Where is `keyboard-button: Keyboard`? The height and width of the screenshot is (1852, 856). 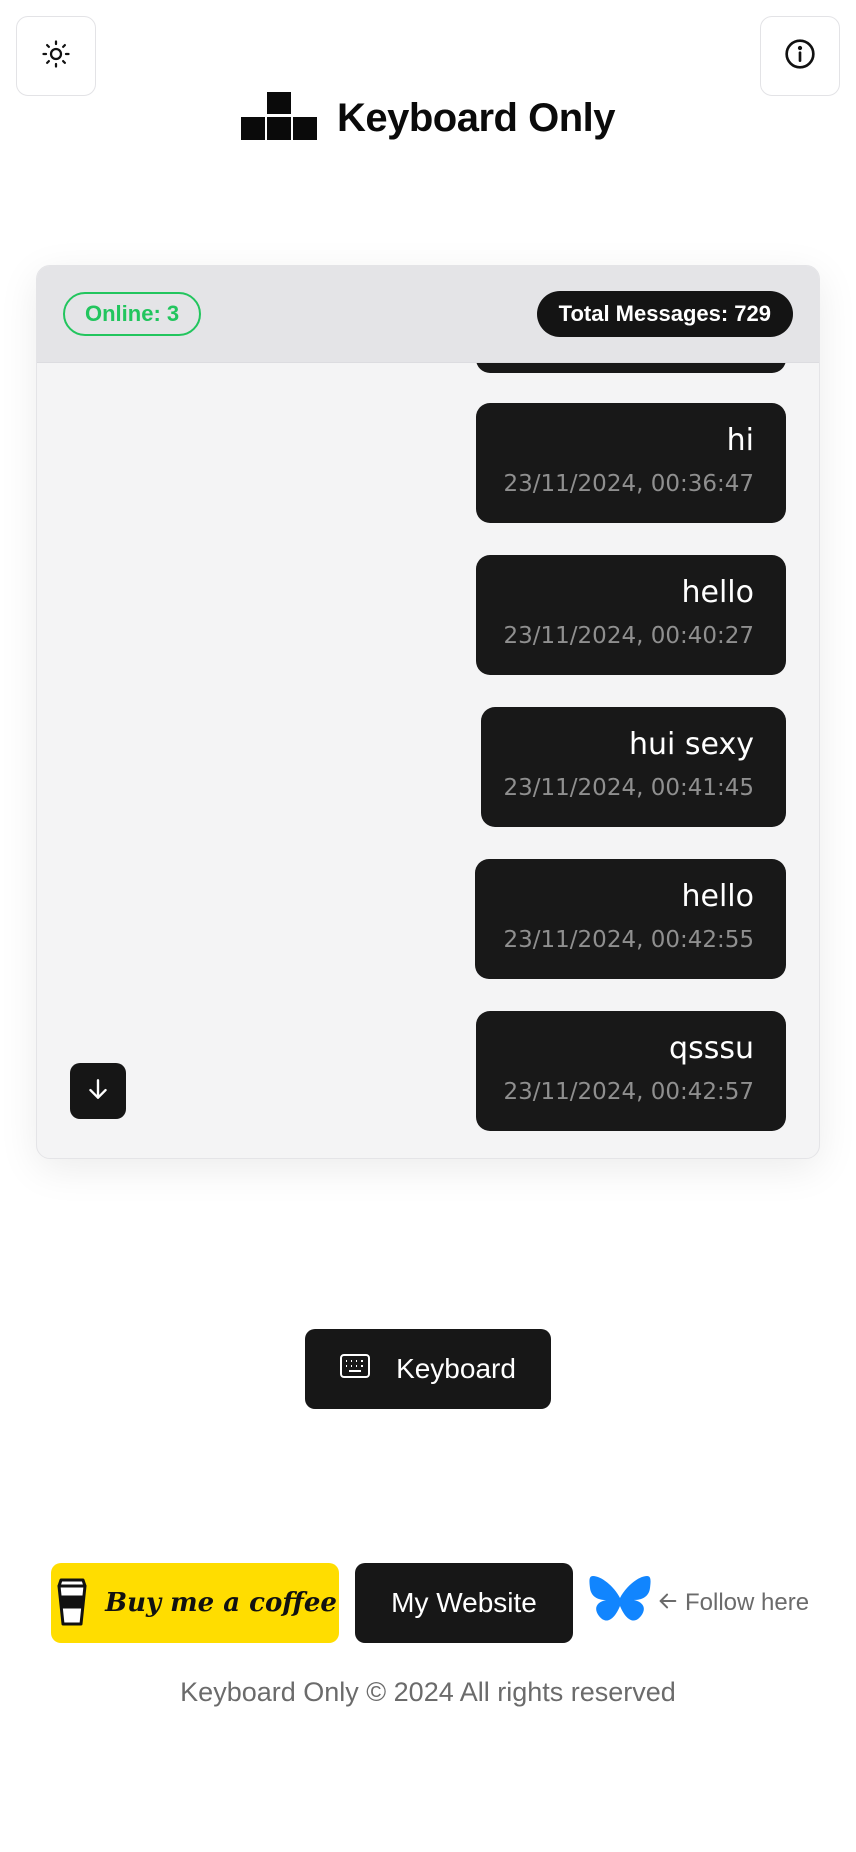 keyboard-button: Keyboard is located at coordinates (428, 1369).